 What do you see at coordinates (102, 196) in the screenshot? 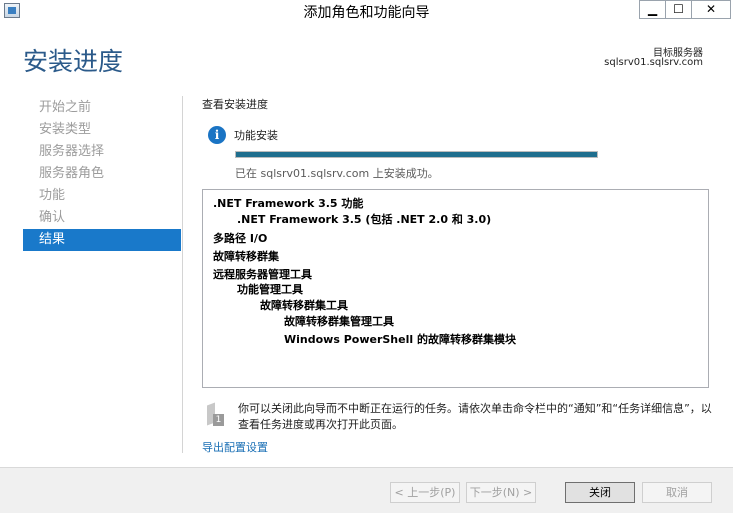
I see `nav-item-features: 功能` at bounding box center [102, 196].